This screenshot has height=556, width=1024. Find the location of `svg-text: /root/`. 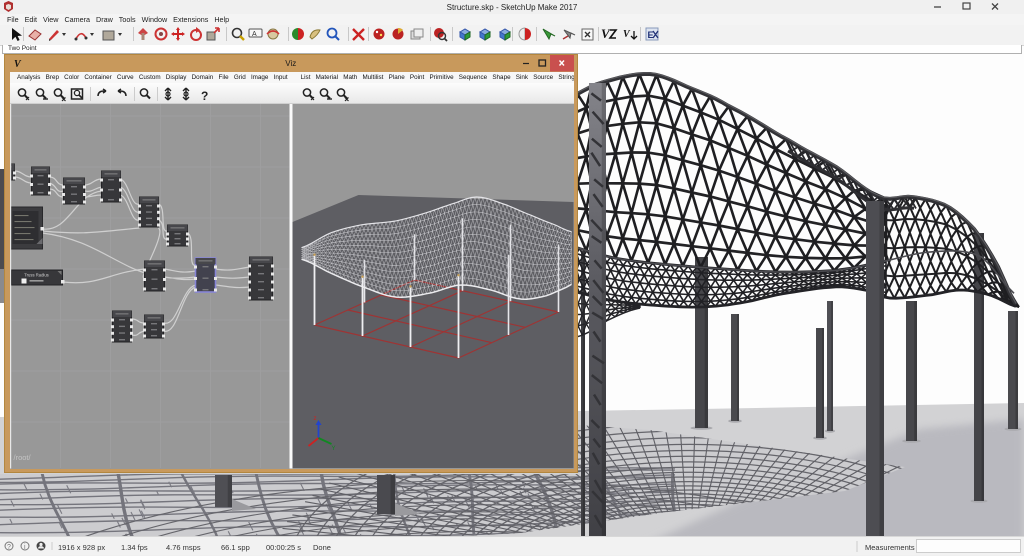

svg-text: /root/ is located at coordinates (23, 457).